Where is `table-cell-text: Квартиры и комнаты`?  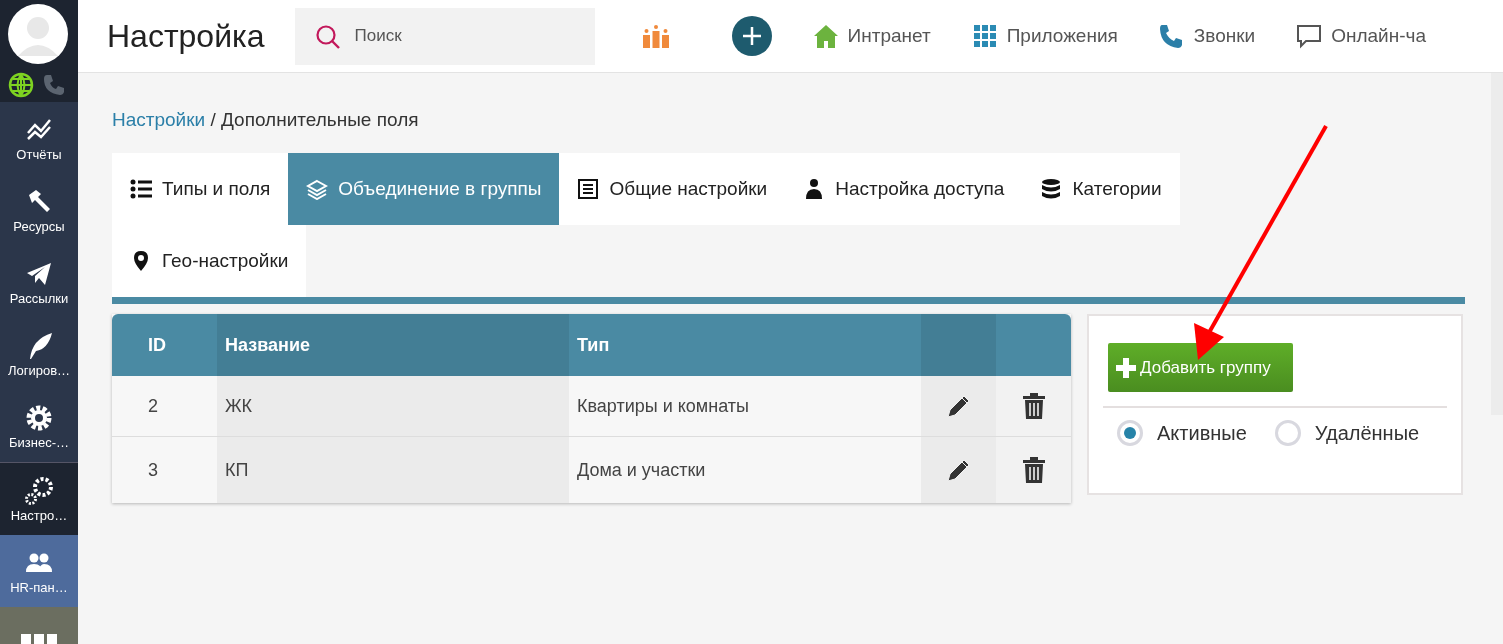 table-cell-text: Квартиры и комнаты is located at coordinates (663, 406).